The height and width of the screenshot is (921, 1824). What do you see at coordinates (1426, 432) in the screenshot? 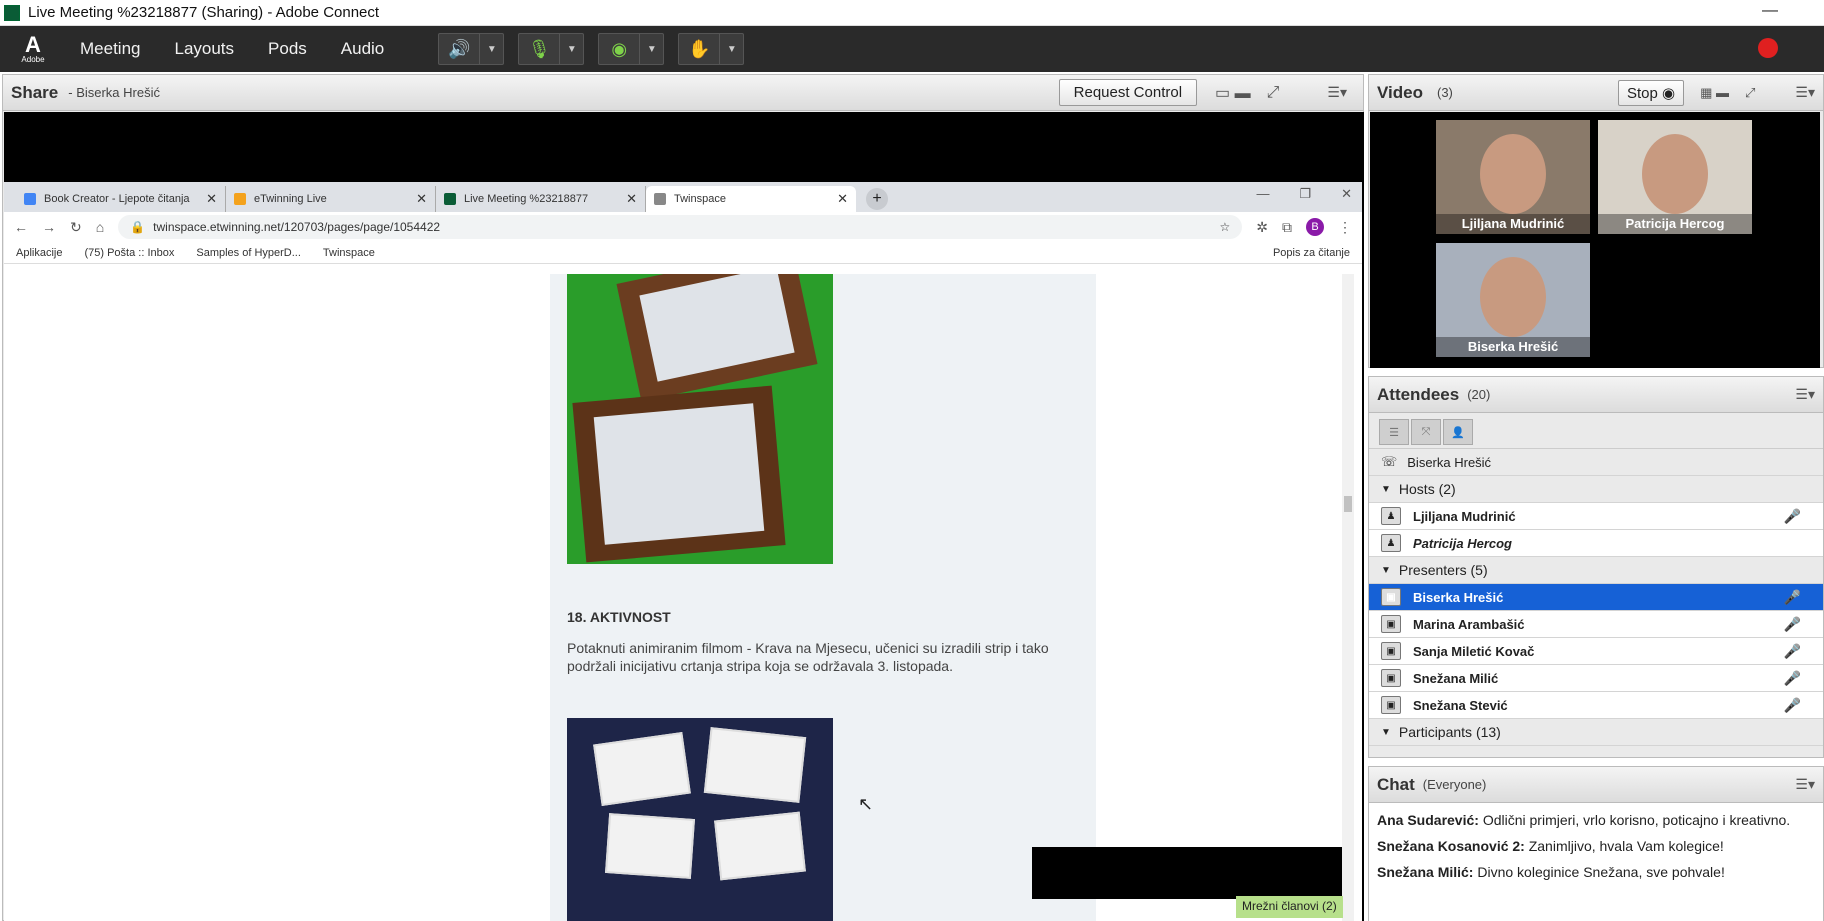
I see `breakout-icon: ⤧` at bounding box center [1426, 432].